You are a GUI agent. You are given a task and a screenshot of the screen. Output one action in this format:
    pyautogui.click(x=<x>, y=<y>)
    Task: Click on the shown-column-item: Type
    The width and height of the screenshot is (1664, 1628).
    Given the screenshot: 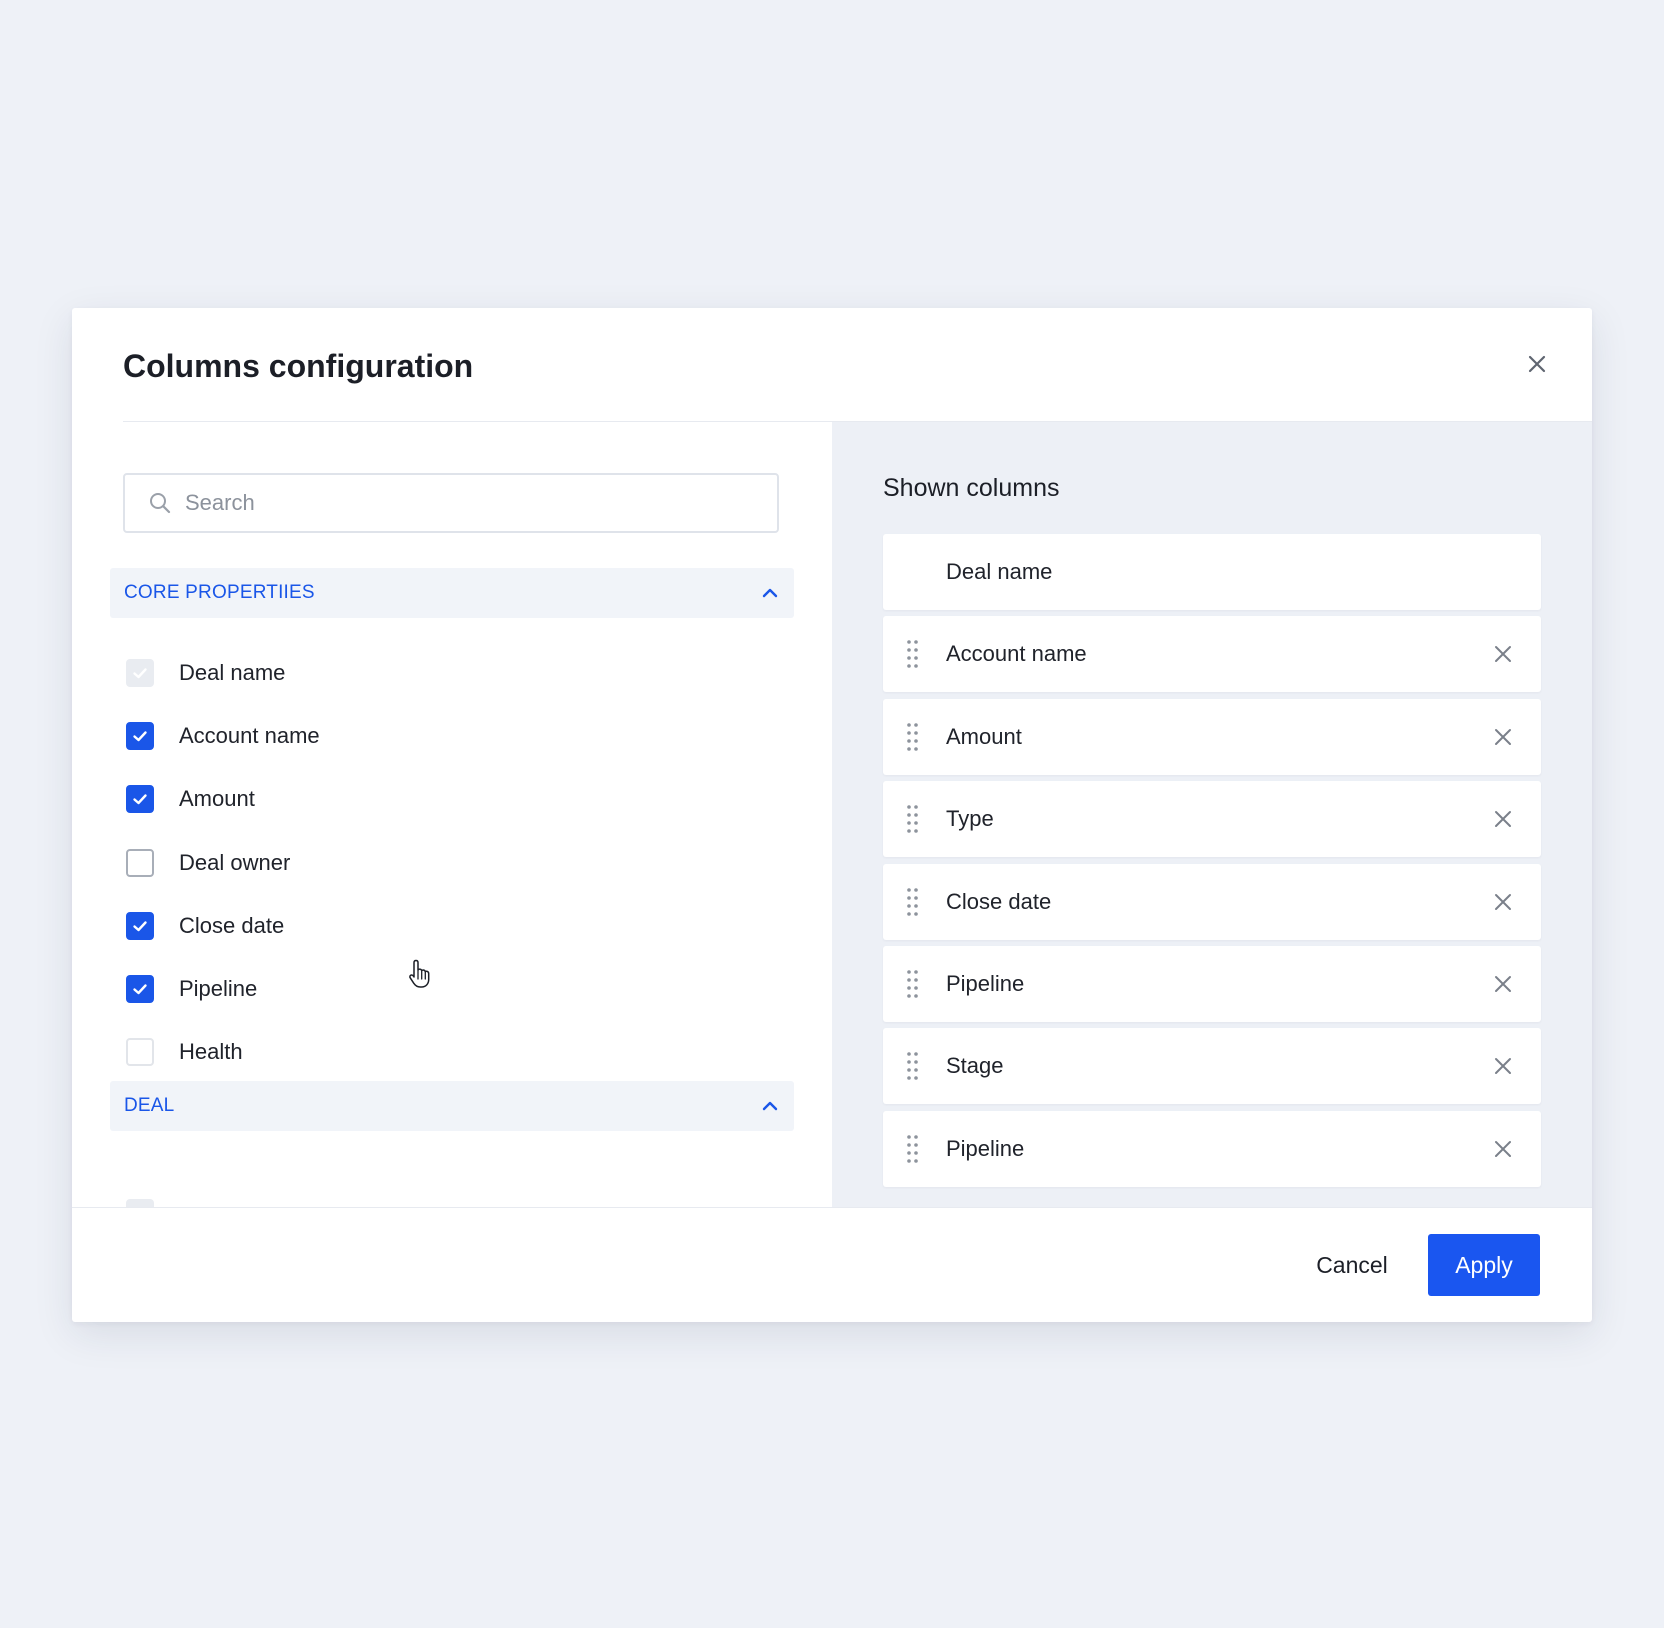 What is the action you would take?
    pyautogui.click(x=1212, y=819)
    